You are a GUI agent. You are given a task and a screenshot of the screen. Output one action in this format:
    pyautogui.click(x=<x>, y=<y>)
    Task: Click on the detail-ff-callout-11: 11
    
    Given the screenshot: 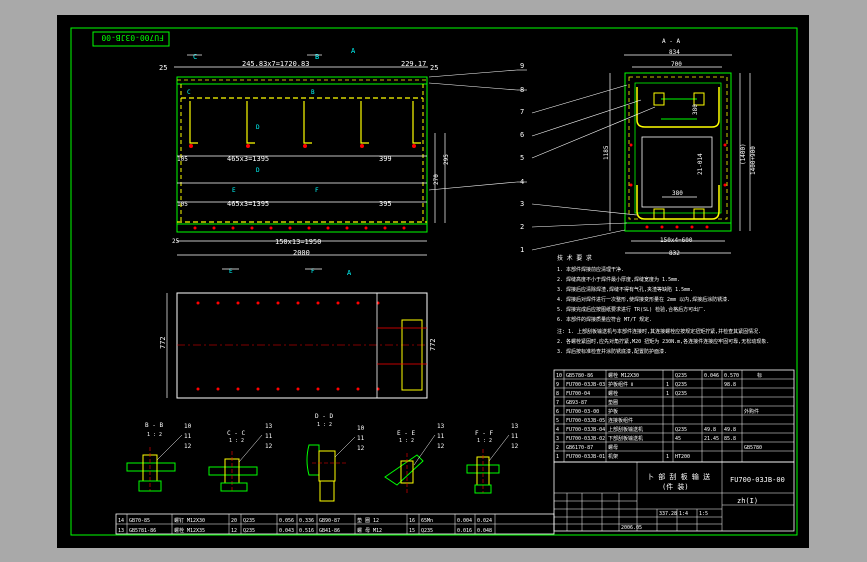 What is the action you would take?
    pyautogui.click(x=515, y=436)
    